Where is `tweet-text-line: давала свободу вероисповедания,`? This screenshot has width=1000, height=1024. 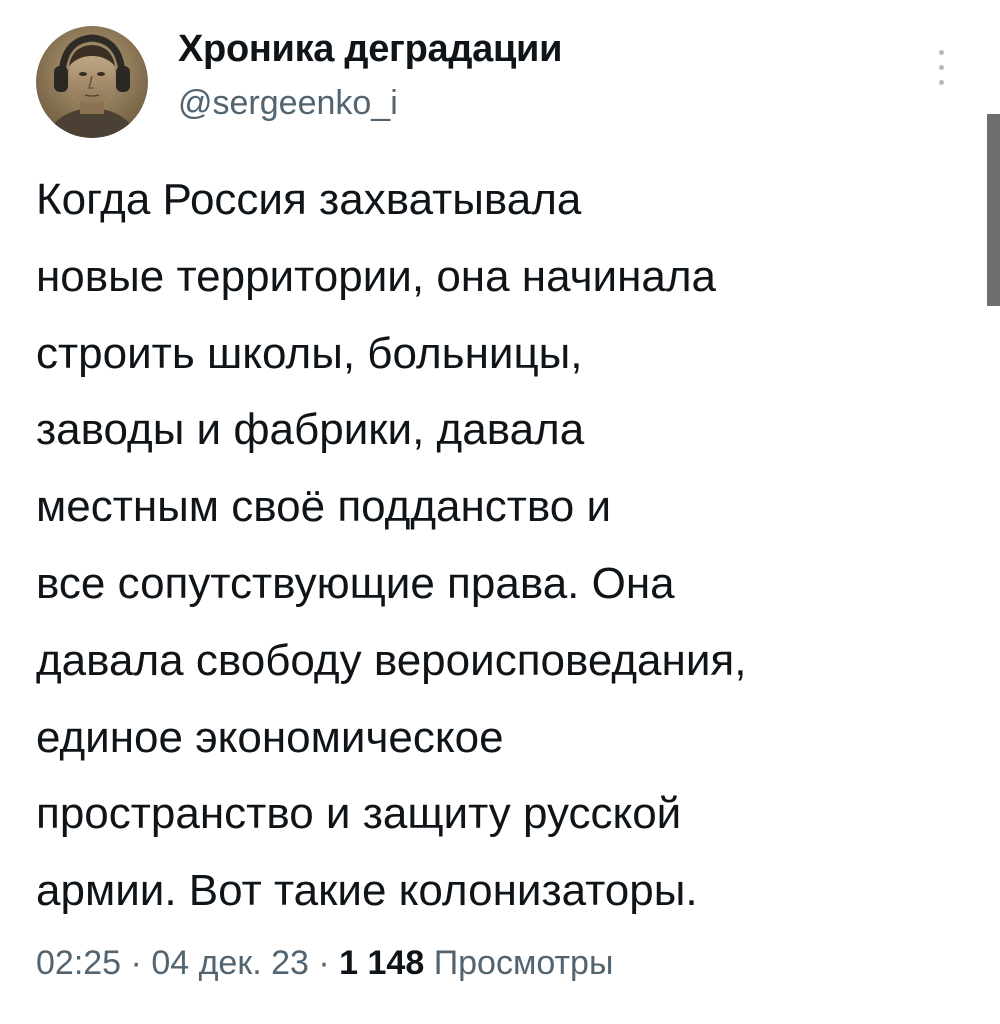 tweet-text-line: давала свободу вероисповедания, is located at coordinates (391, 660).